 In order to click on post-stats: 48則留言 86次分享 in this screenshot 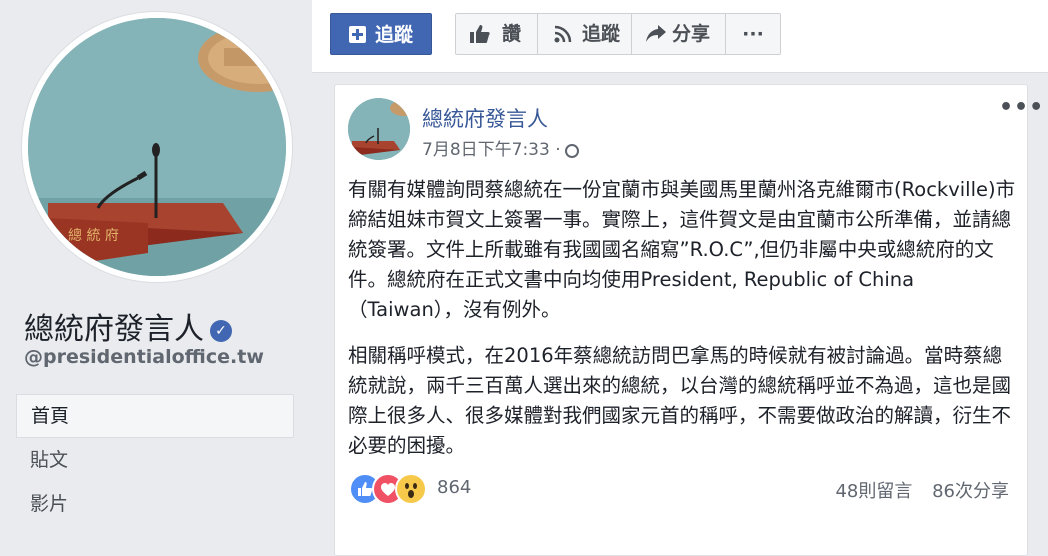, I will do `click(915, 490)`.